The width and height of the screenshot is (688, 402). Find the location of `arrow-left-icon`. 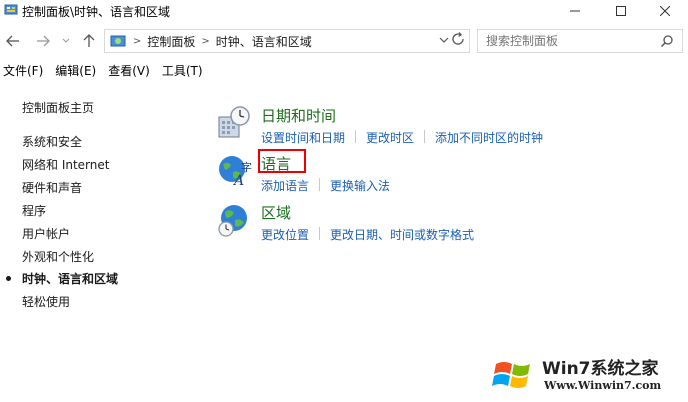

arrow-left-icon is located at coordinates (12, 41).